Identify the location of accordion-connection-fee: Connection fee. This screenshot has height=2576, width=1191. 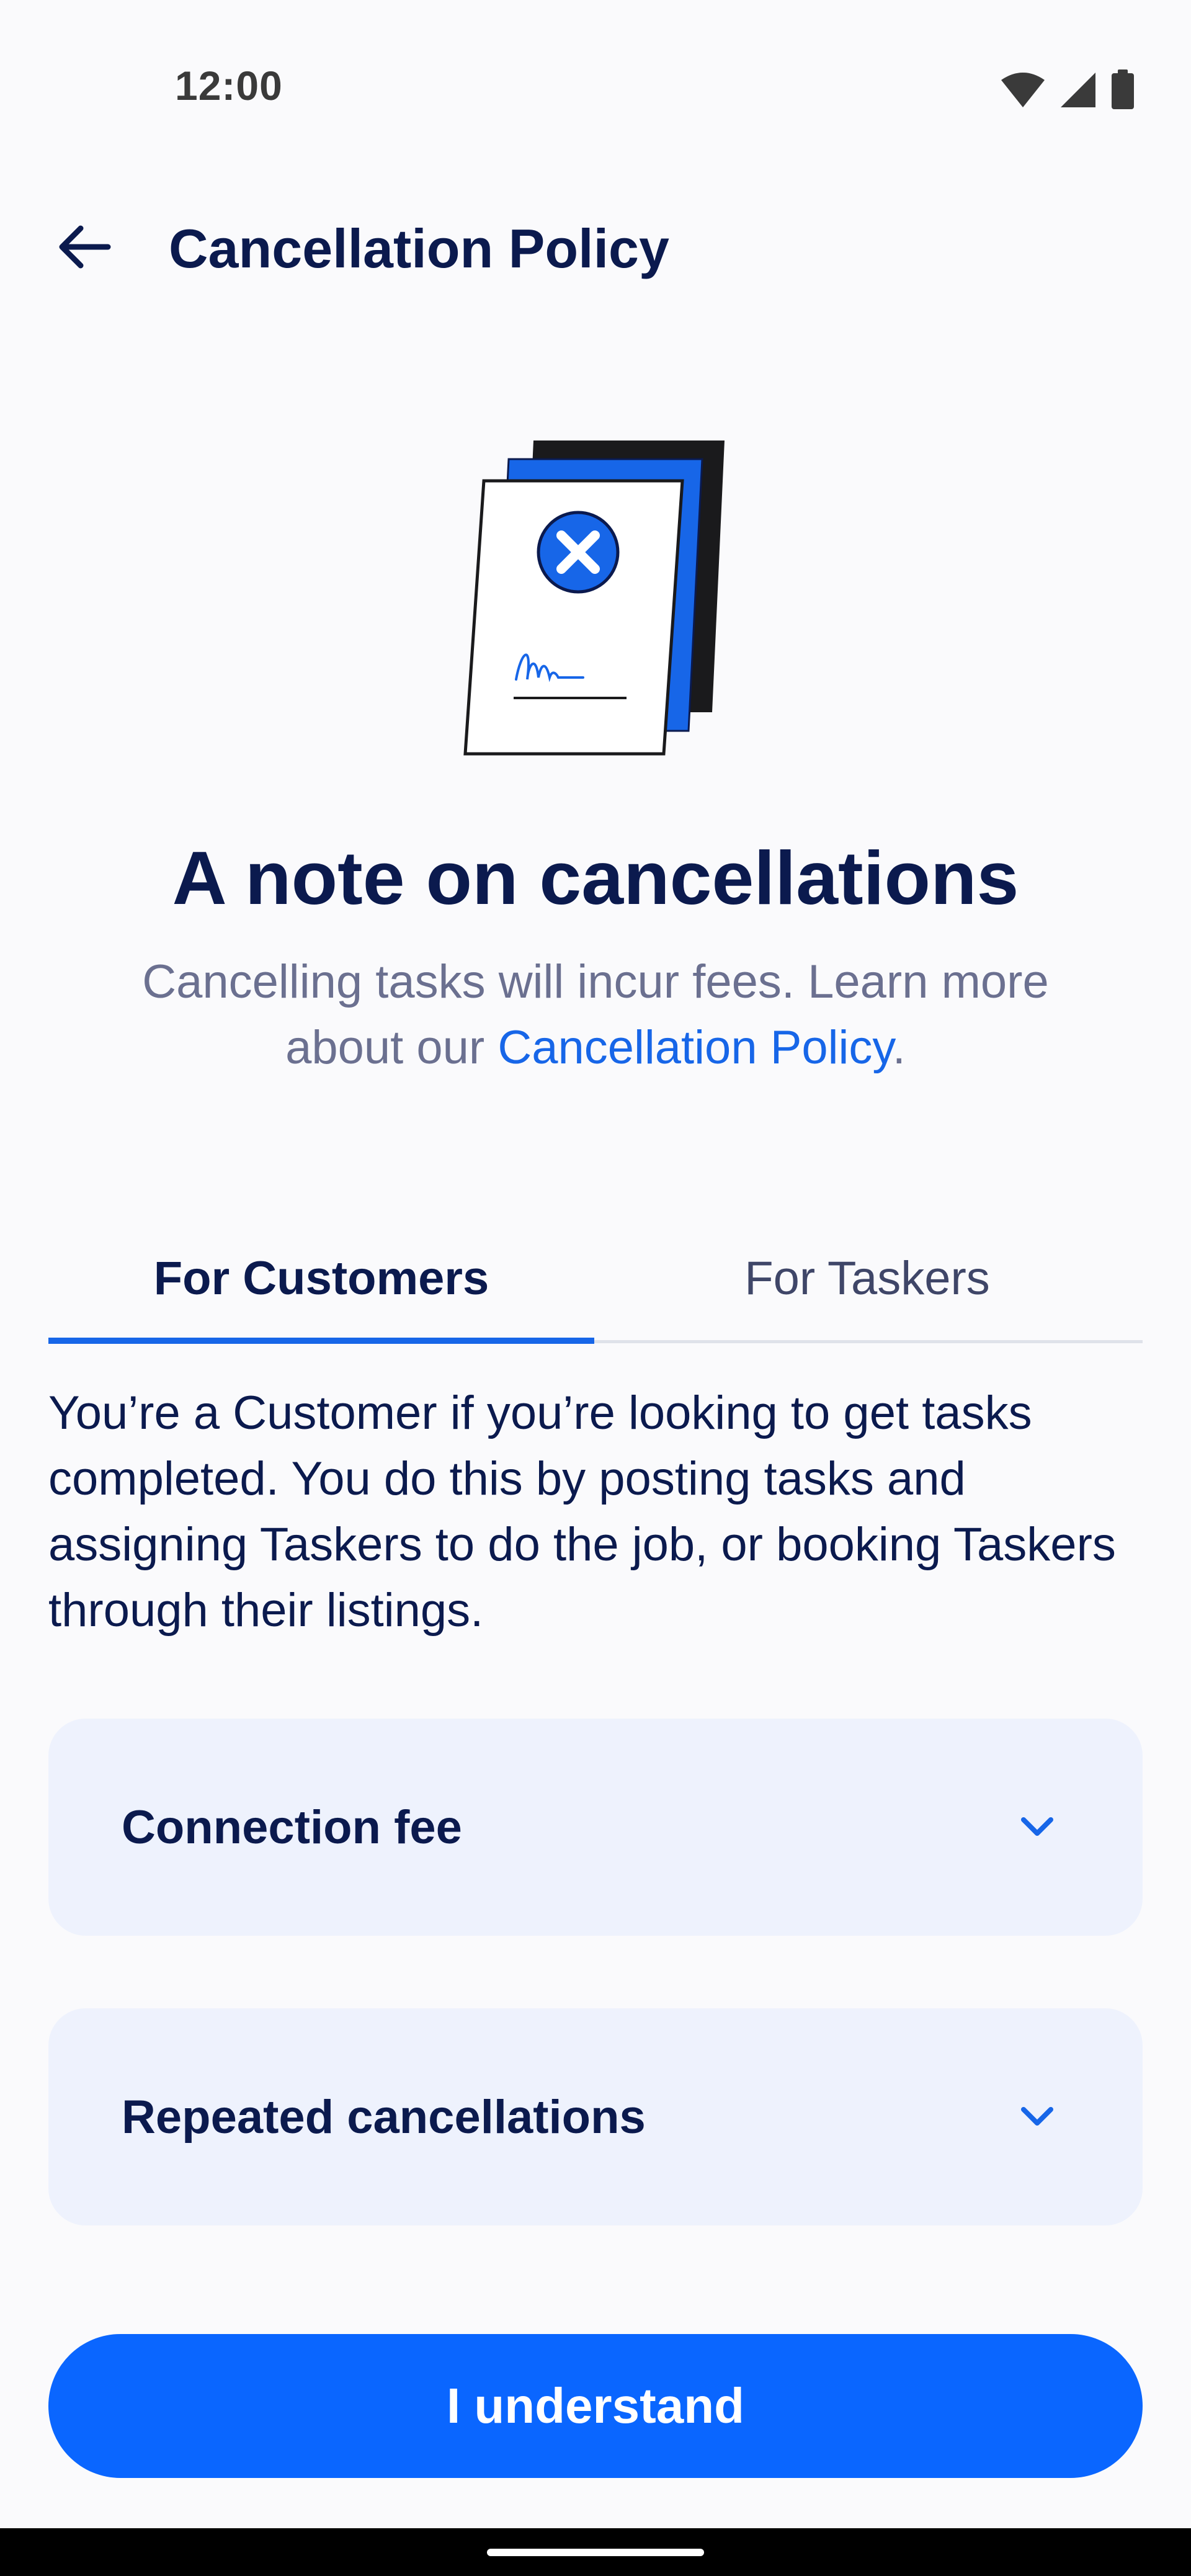
(595, 1827).